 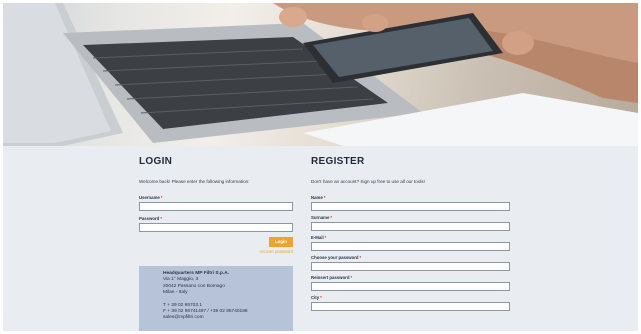 I want to click on username-label-text: Username, so click(x=149, y=197).